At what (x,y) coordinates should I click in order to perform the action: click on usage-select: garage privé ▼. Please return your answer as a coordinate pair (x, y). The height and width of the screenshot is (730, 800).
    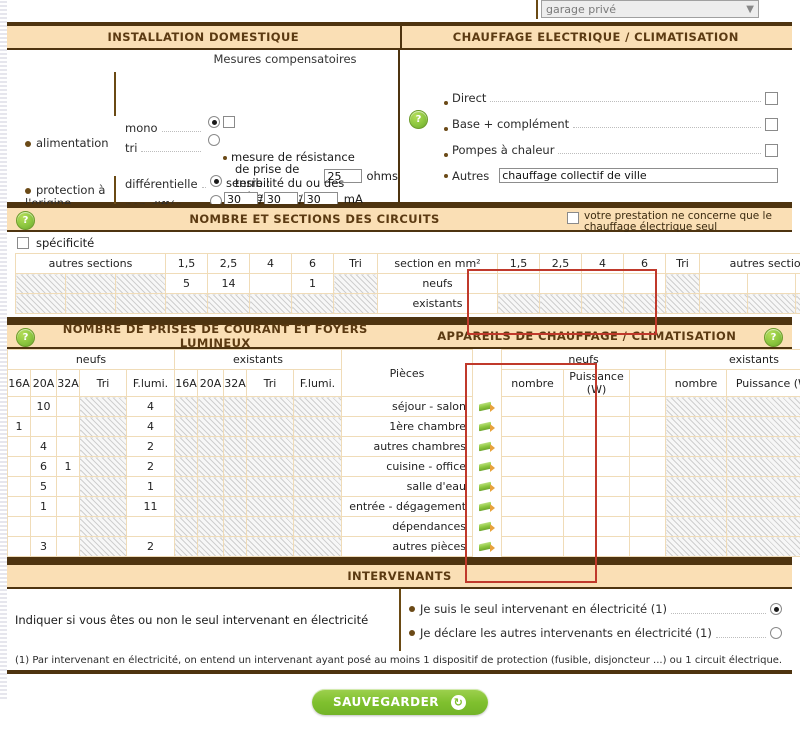
    Looking at the image, I should click on (650, 9).